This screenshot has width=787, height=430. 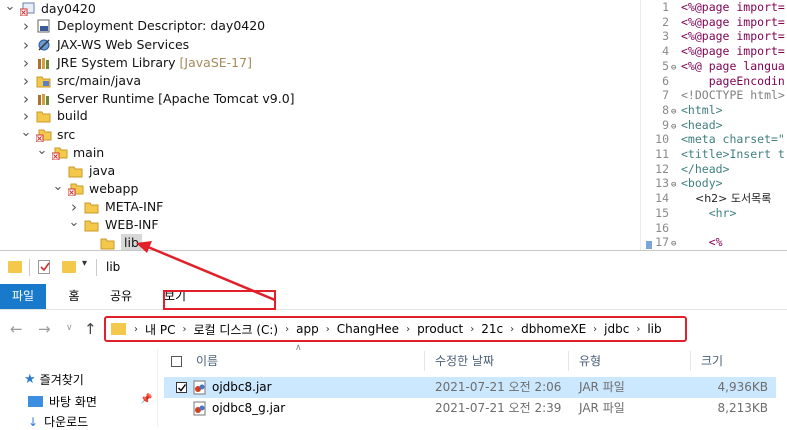 I want to click on breadcrumb-item: app, so click(x=307, y=329).